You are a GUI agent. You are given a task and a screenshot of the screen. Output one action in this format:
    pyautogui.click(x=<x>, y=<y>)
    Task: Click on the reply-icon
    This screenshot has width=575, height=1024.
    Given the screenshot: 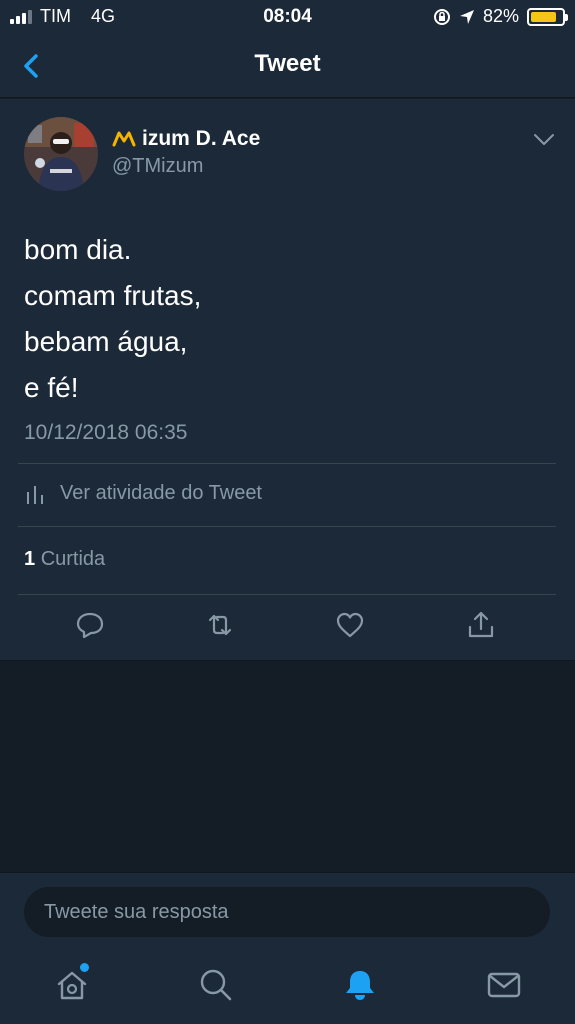 What is the action you would take?
    pyautogui.click(x=90, y=625)
    